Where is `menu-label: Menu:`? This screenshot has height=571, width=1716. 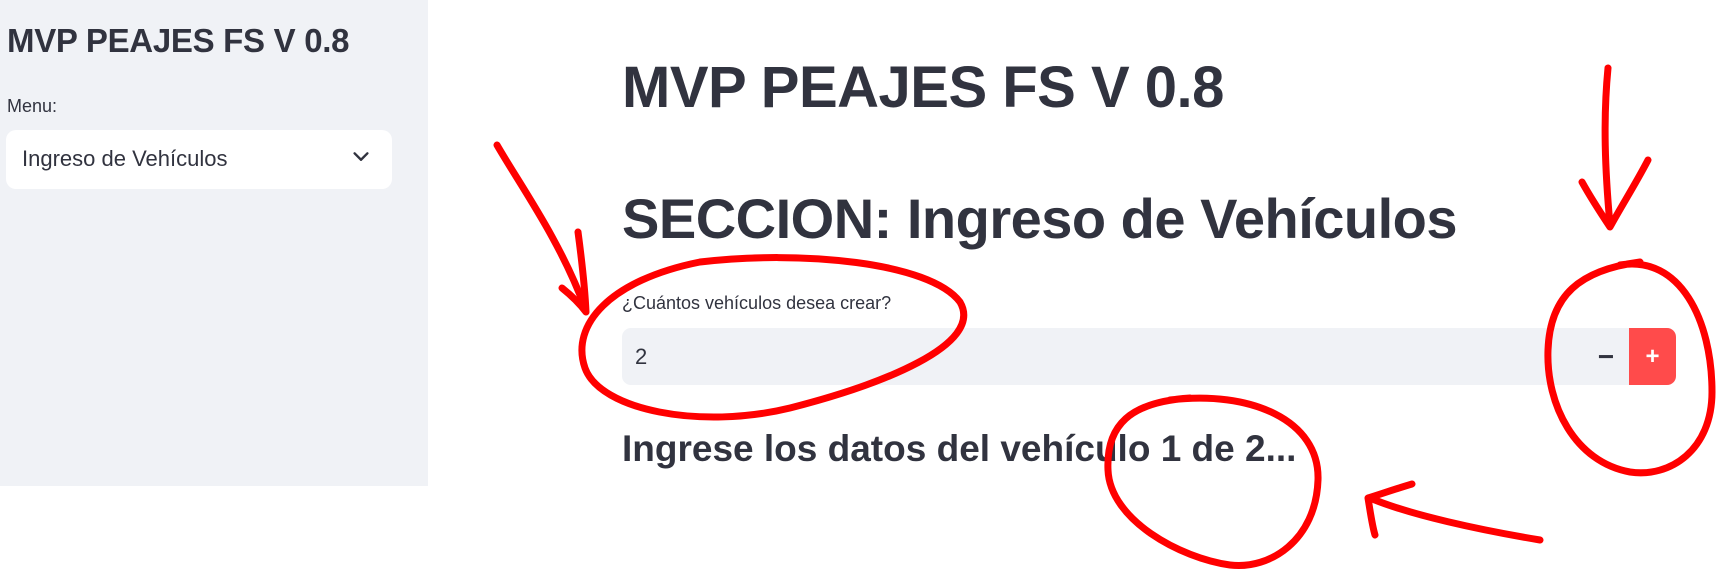 menu-label: Menu: is located at coordinates (32, 106).